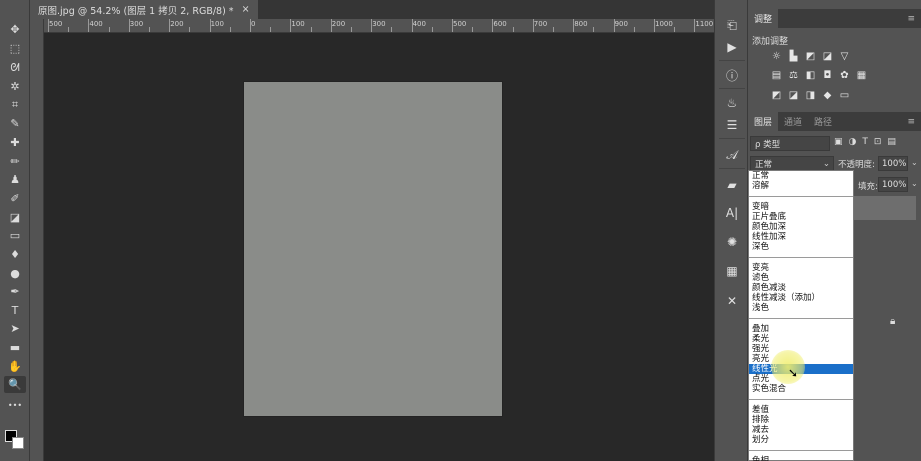 The height and width of the screenshot is (461, 921). What do you see at coordinates (801, 247) in the screenshot?
I see `blend-mode-option: 深色` at bounding box center [801, 247].